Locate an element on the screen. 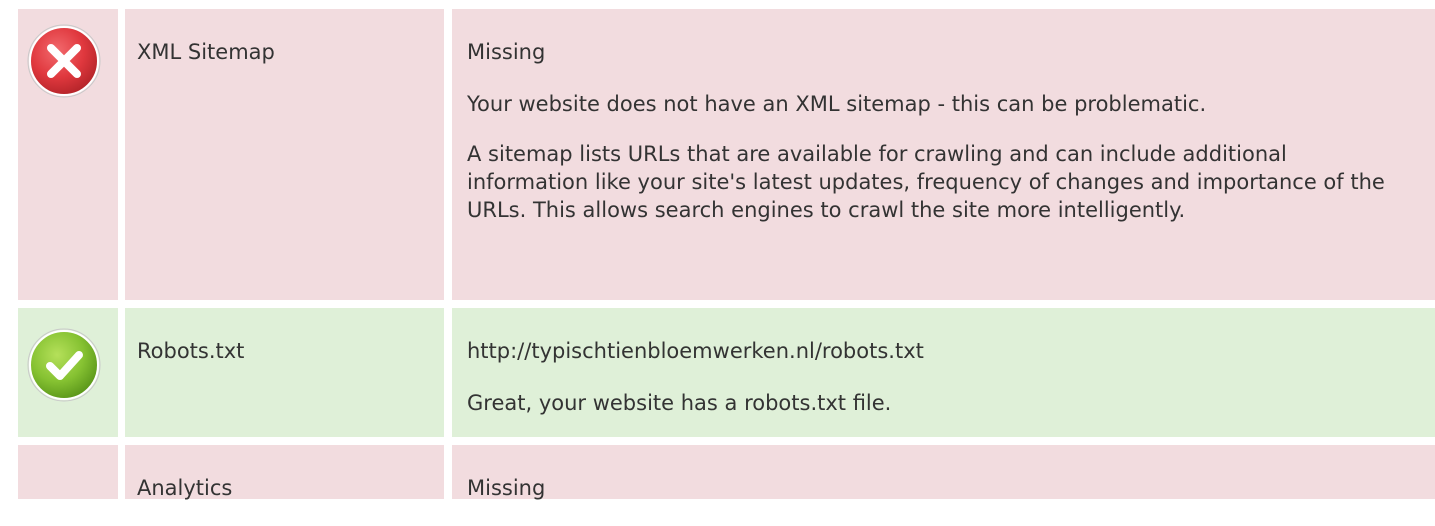  check-label: Robots.txt is located at coordinates (191, 351).